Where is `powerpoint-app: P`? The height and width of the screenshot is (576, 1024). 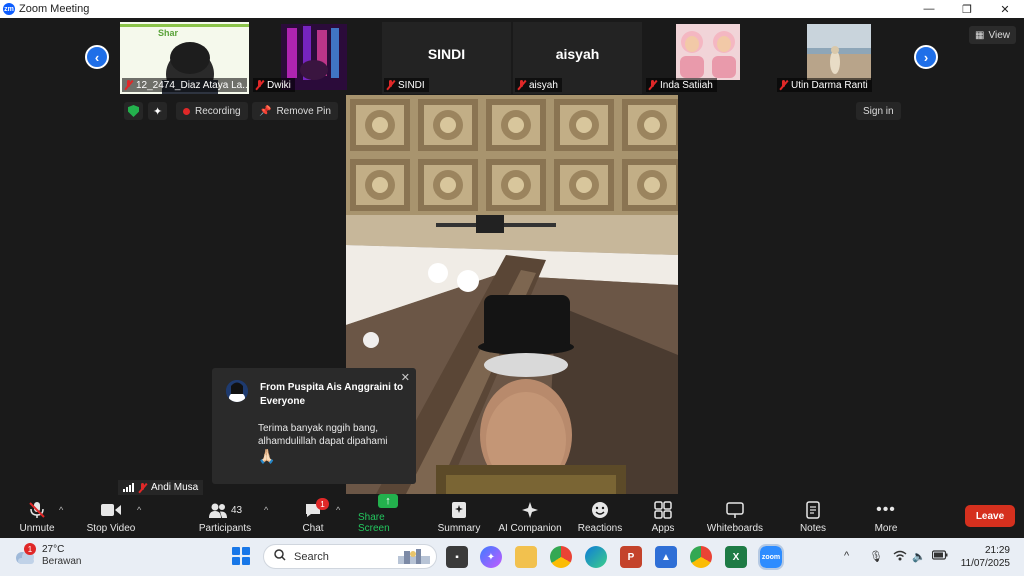 powerpoint-app: P is located at coordinates (631, 557).